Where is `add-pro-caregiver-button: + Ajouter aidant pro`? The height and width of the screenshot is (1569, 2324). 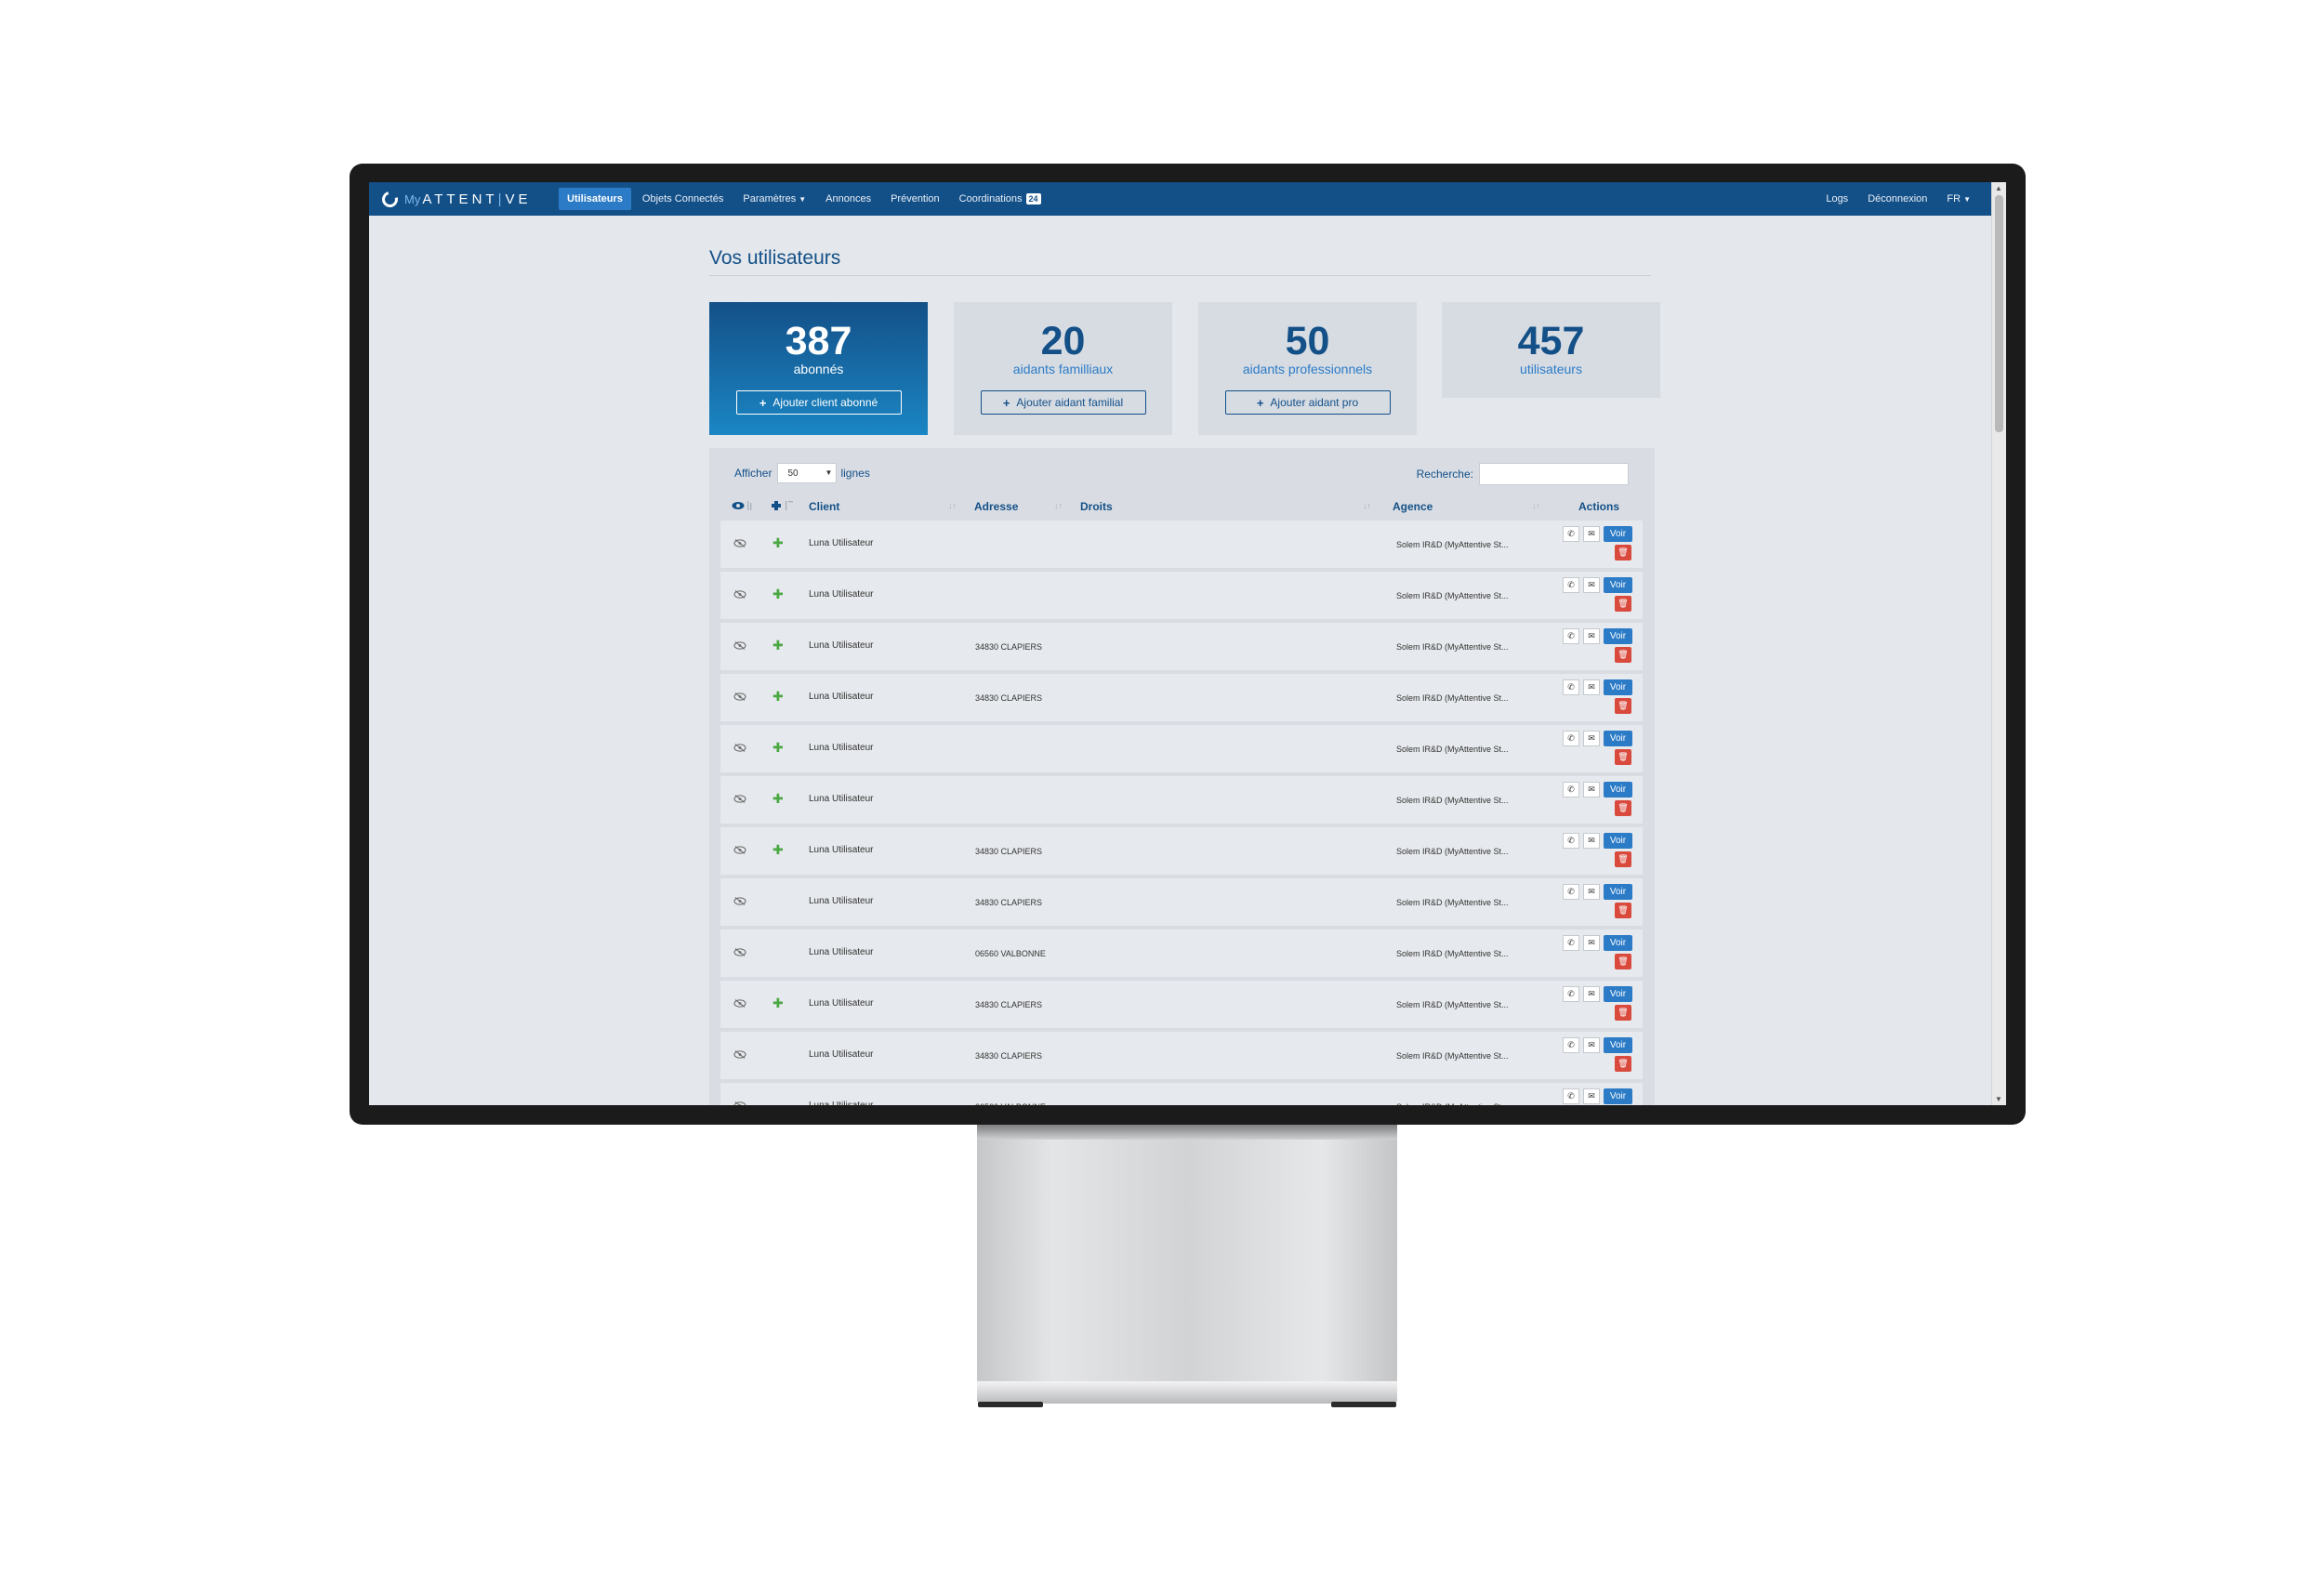
add-pro-caregiver-button: + Ajouter aidant pro is located at coordinates (1307, 402).